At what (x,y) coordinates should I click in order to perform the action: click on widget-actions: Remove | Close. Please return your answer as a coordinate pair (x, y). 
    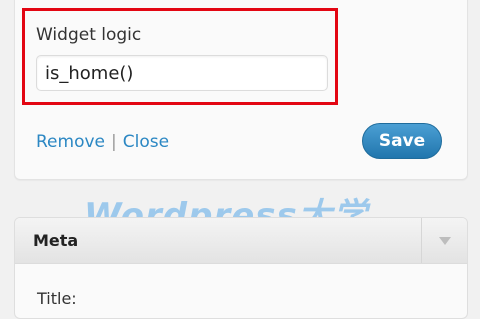
    Looking at the image, I should click on (102, 142).